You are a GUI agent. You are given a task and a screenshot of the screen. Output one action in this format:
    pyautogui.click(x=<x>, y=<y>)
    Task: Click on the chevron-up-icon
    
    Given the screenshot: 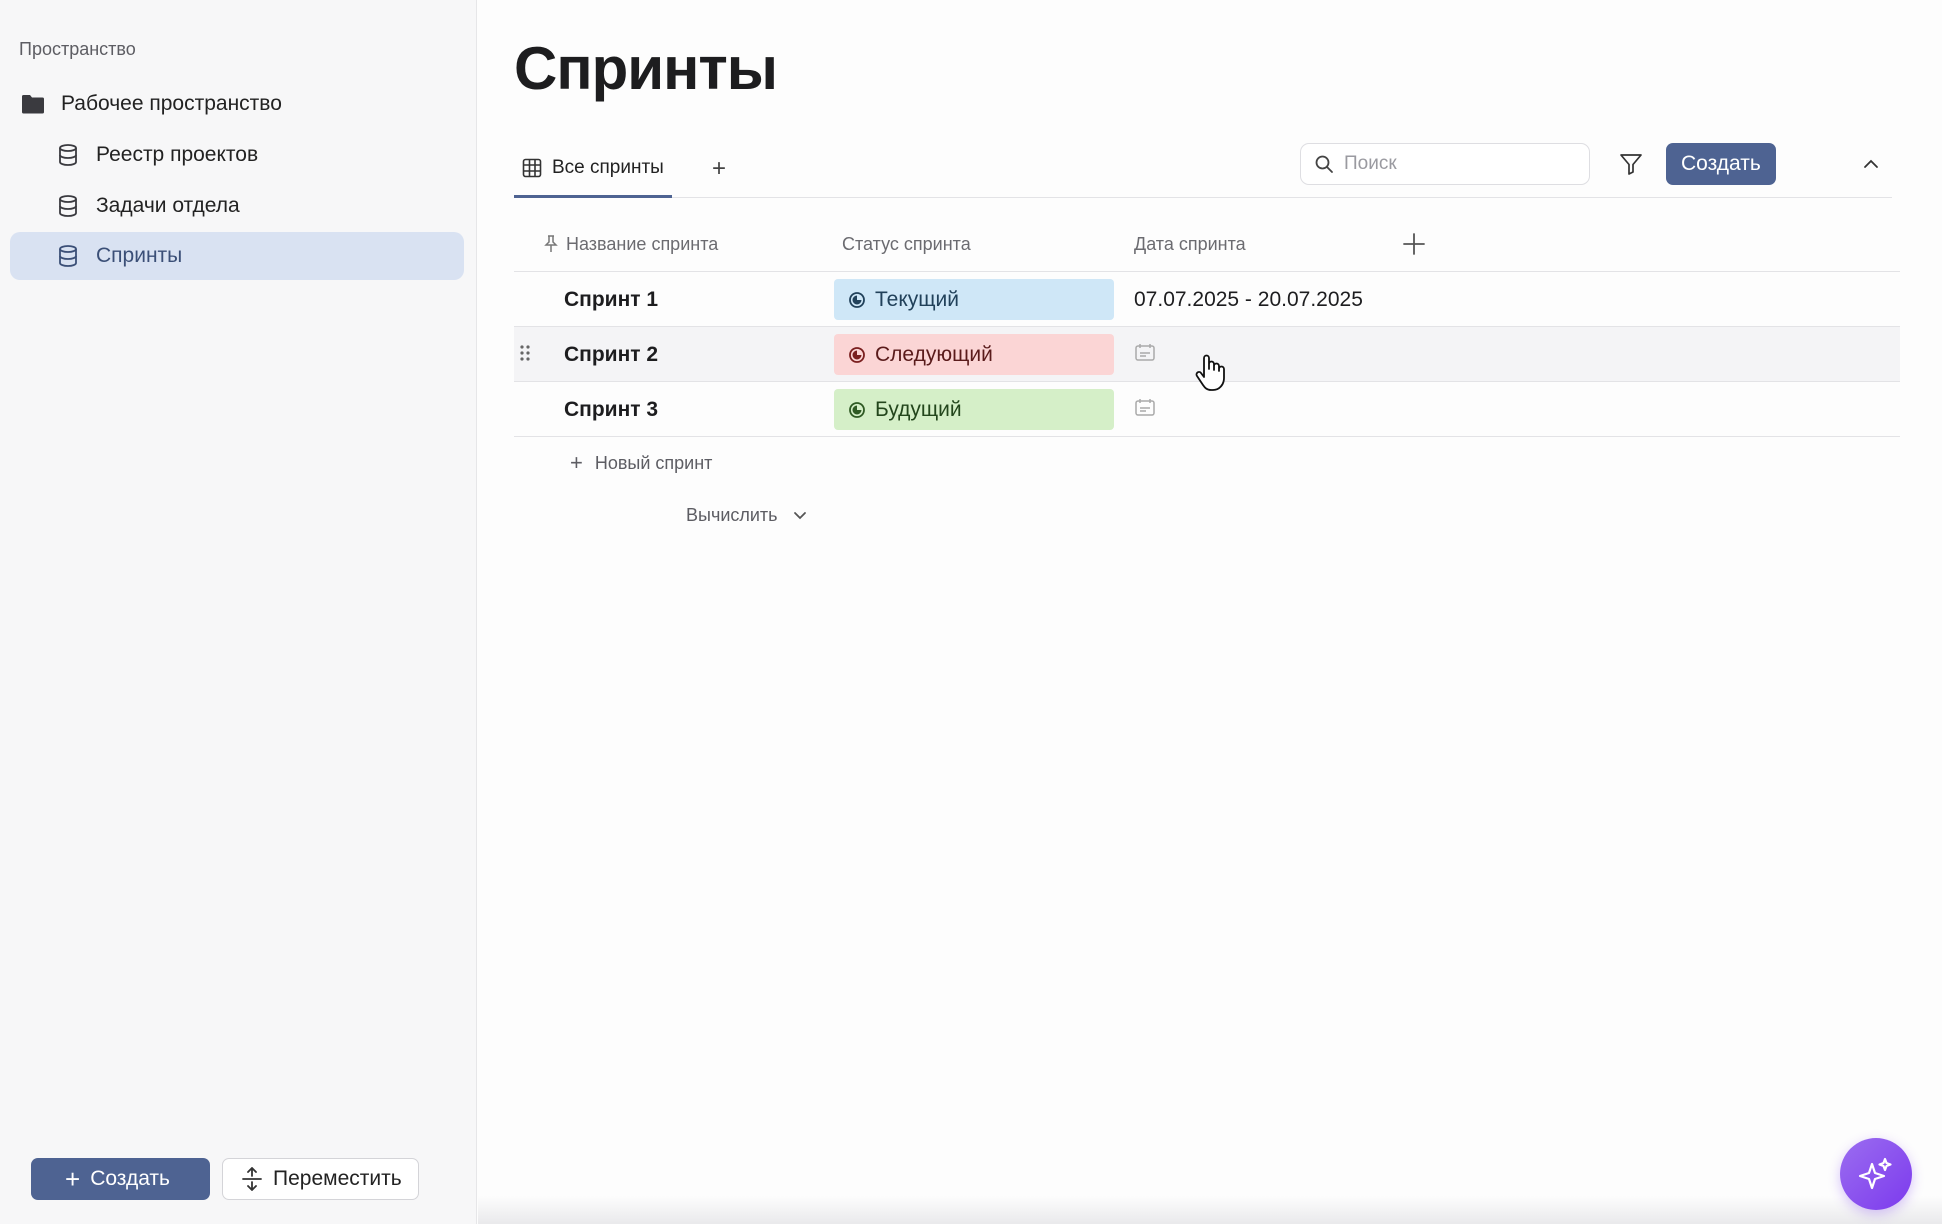 What is the action you would take?
    pyautogui.click(x=1871, y=164)
    